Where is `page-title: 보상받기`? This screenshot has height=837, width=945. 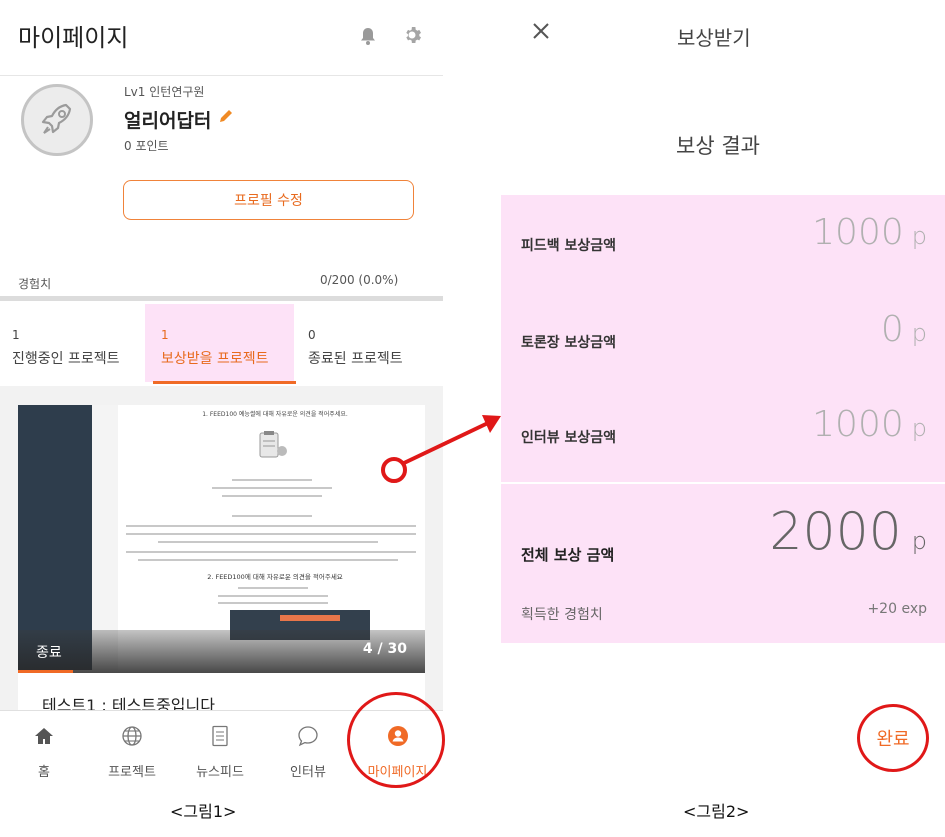 page-title: 보상받기 is located at coordinates (714, 38).